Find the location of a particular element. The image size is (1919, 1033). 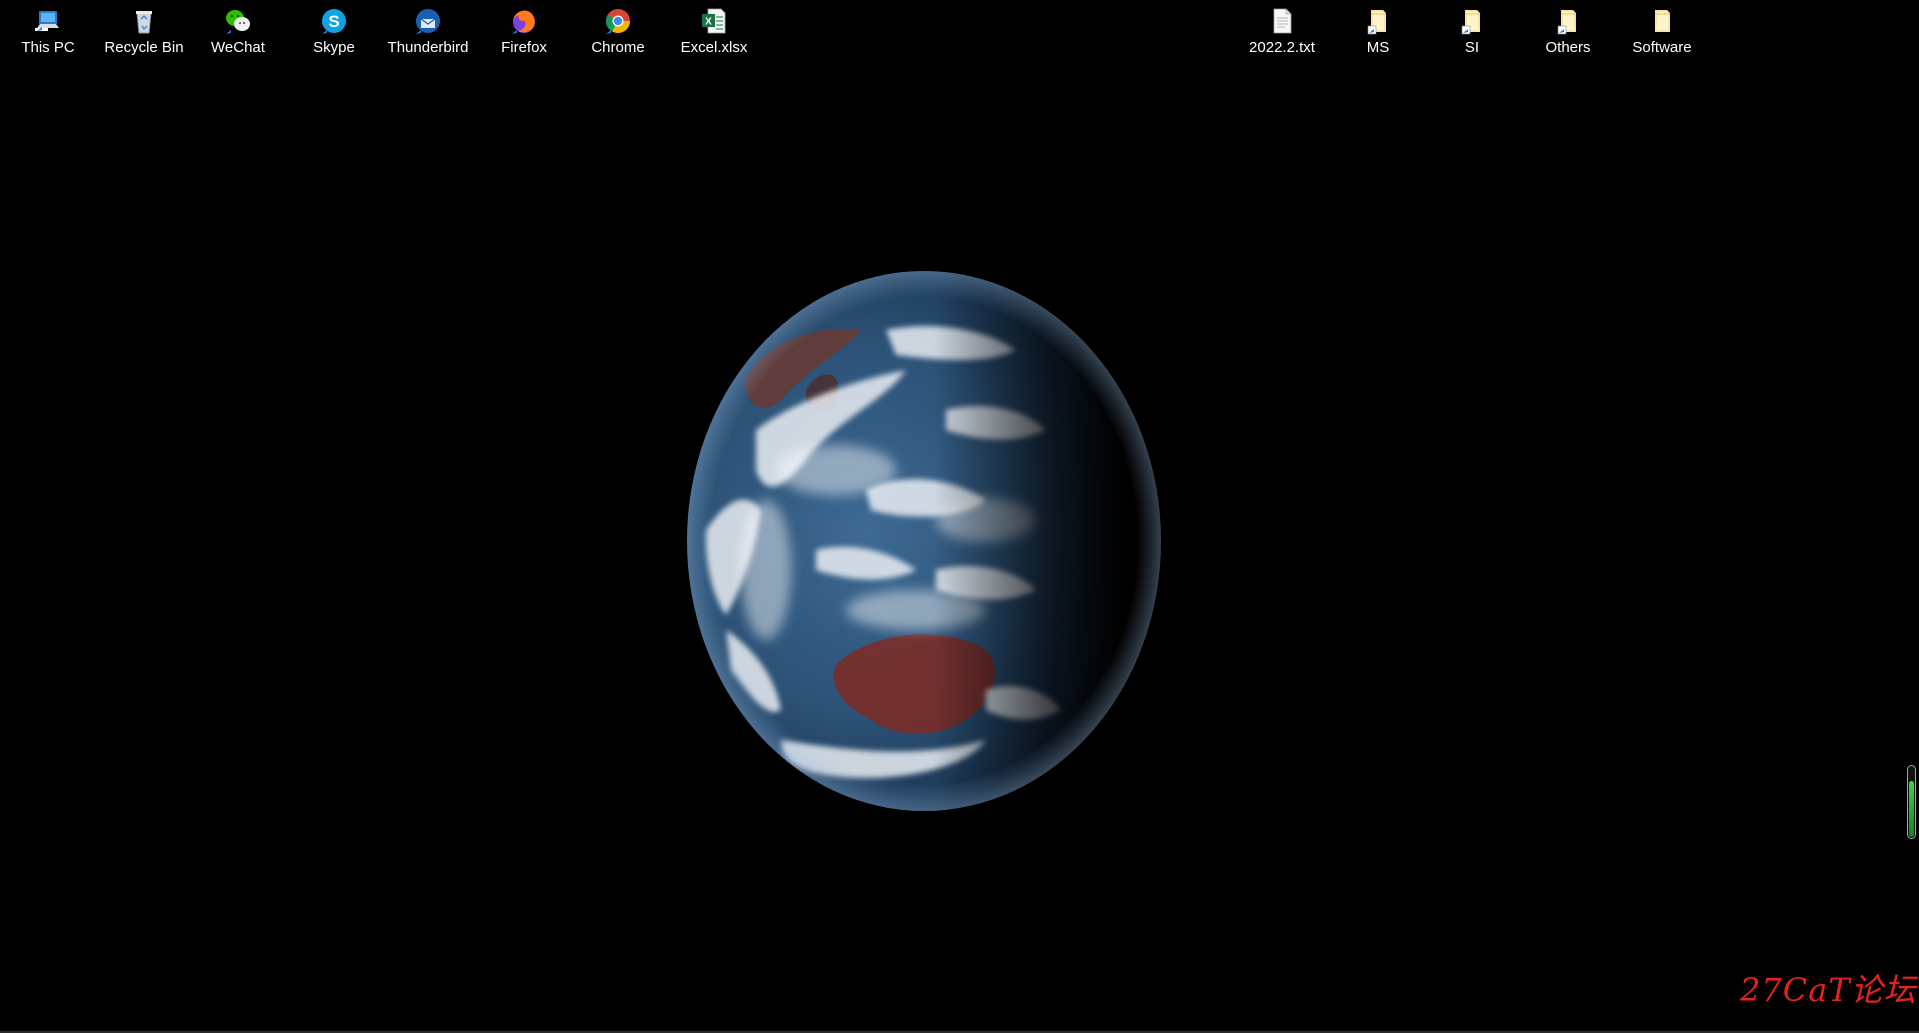

icon-label: SI is located at coordinates (1472, 47).